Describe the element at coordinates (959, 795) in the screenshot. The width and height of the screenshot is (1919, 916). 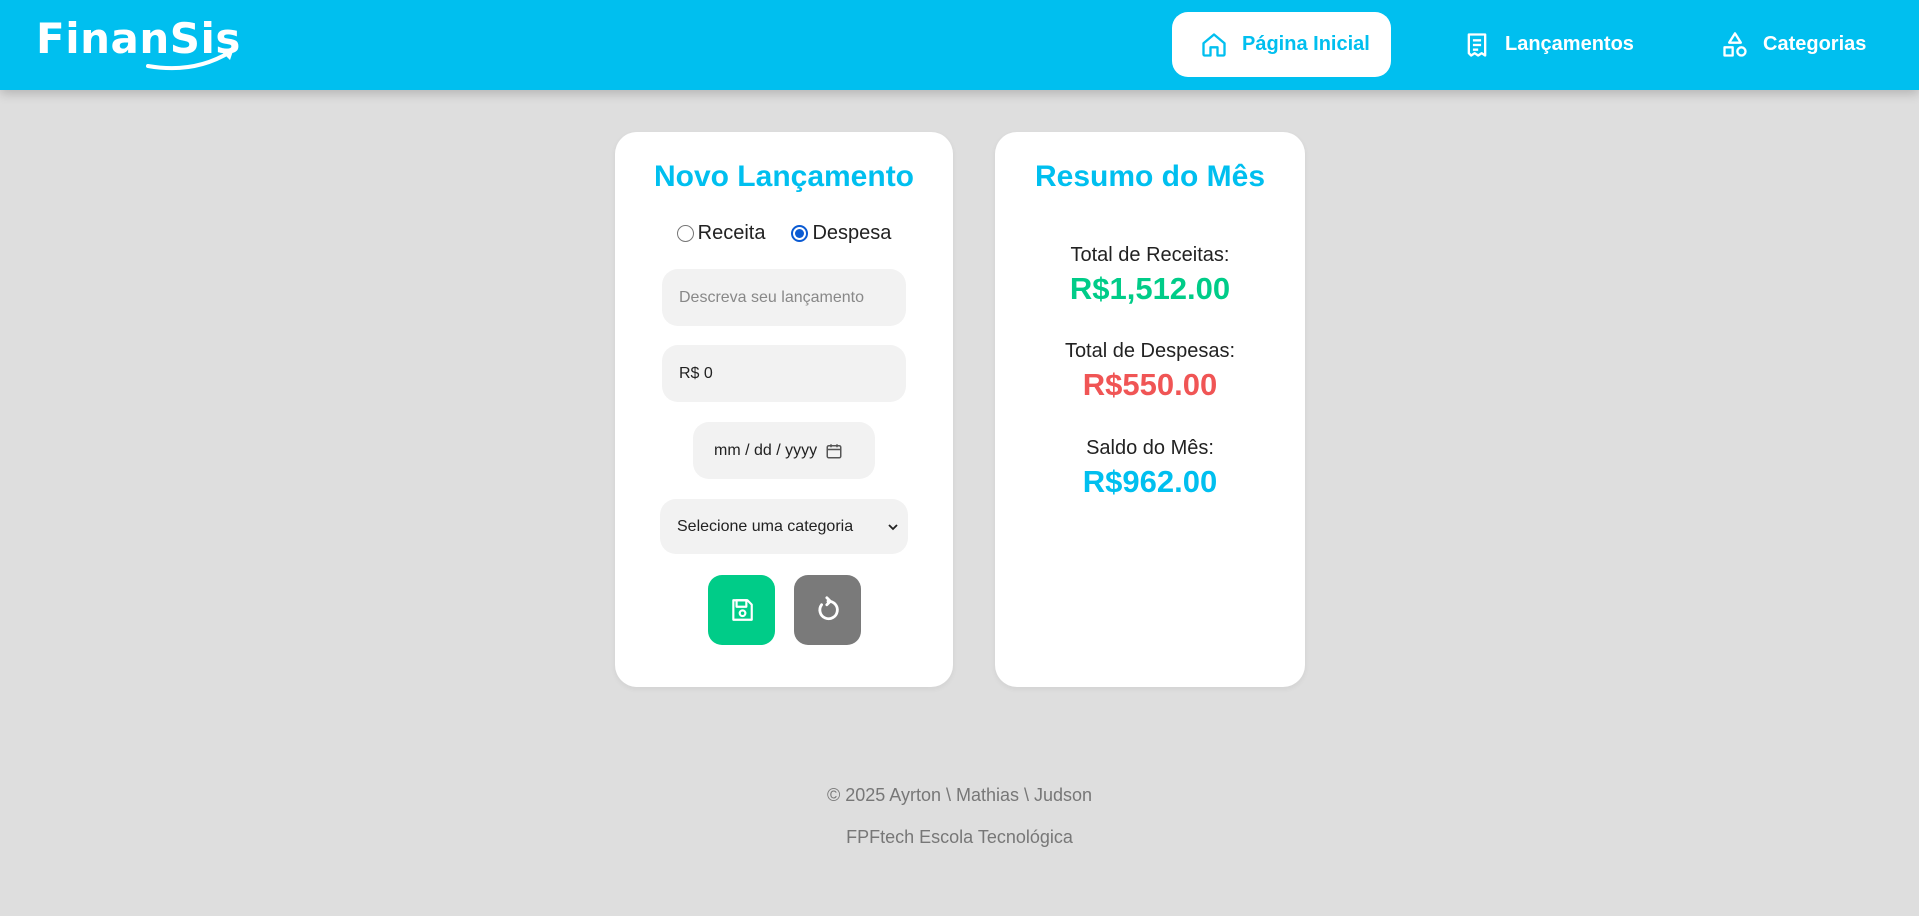
I see `footer-credits: © 2025 Ayrton \ Mathias \ Judson` at that location.